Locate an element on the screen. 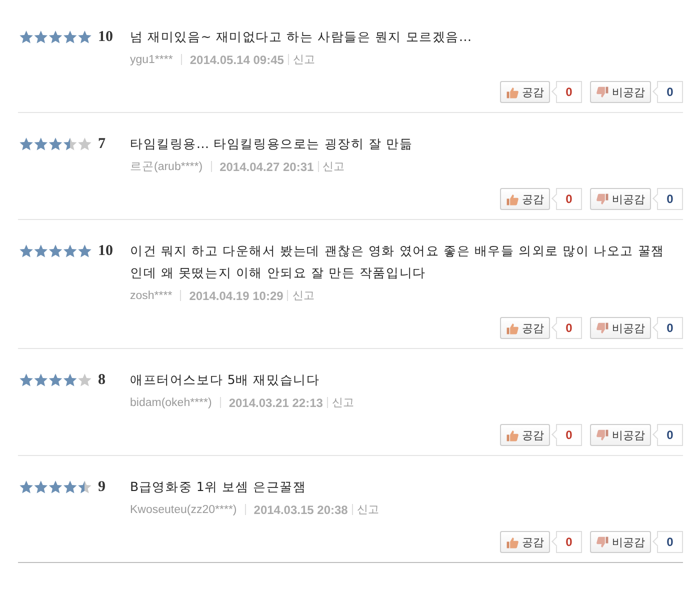  author-name: 르곤(arub****) is located at coordinates (166, 167).